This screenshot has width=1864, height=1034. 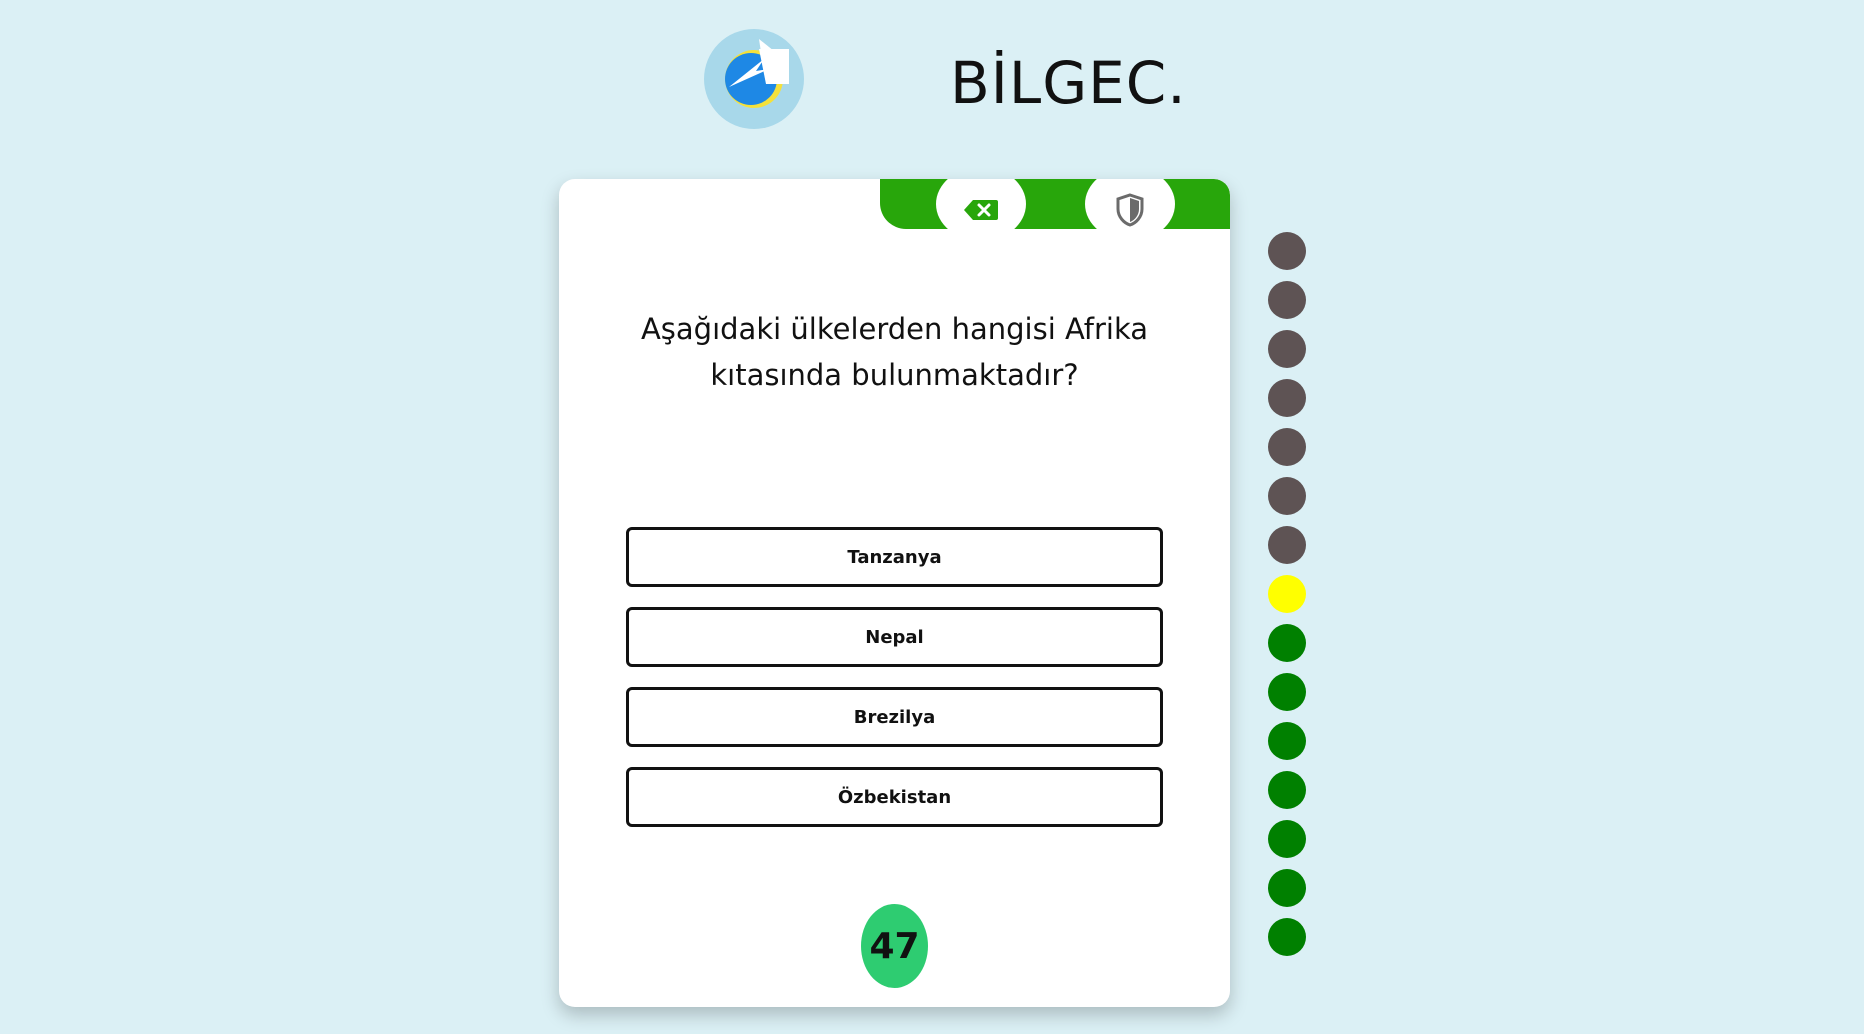 I want to click on backspace-x-icon, so click(x=981, y=210).